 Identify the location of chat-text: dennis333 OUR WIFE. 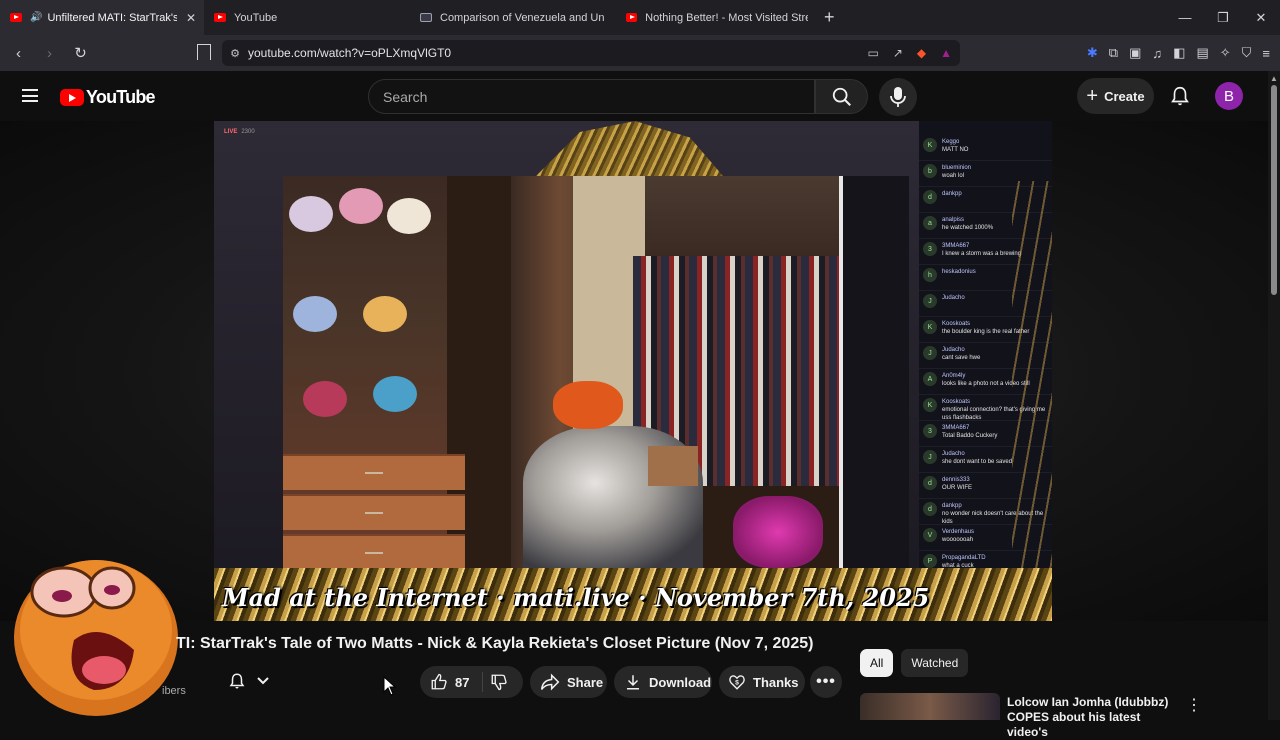
(957, 484).